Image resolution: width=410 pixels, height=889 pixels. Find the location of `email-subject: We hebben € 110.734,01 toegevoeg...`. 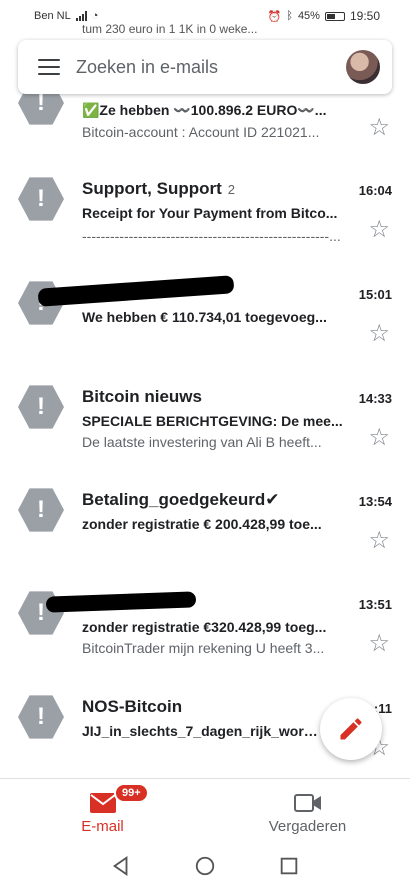

email-subject: We hebben € 110.734,01 toegevoeg... is located at coordinates (204, 317).